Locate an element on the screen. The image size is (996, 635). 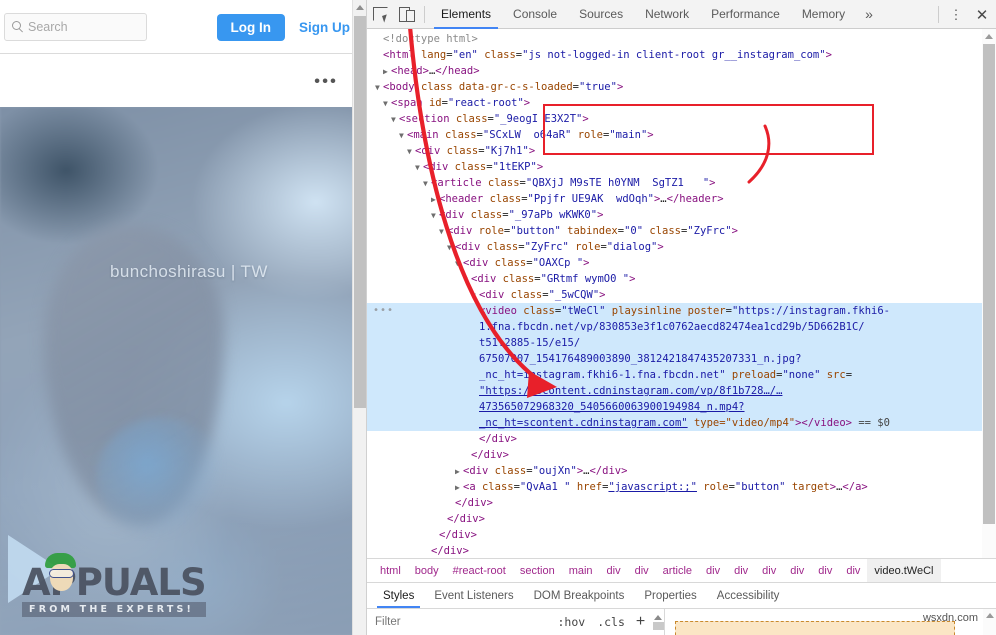
dom-tree-row: ▼ <div class="_5wCQW"> is located at coordinates (681, 295).